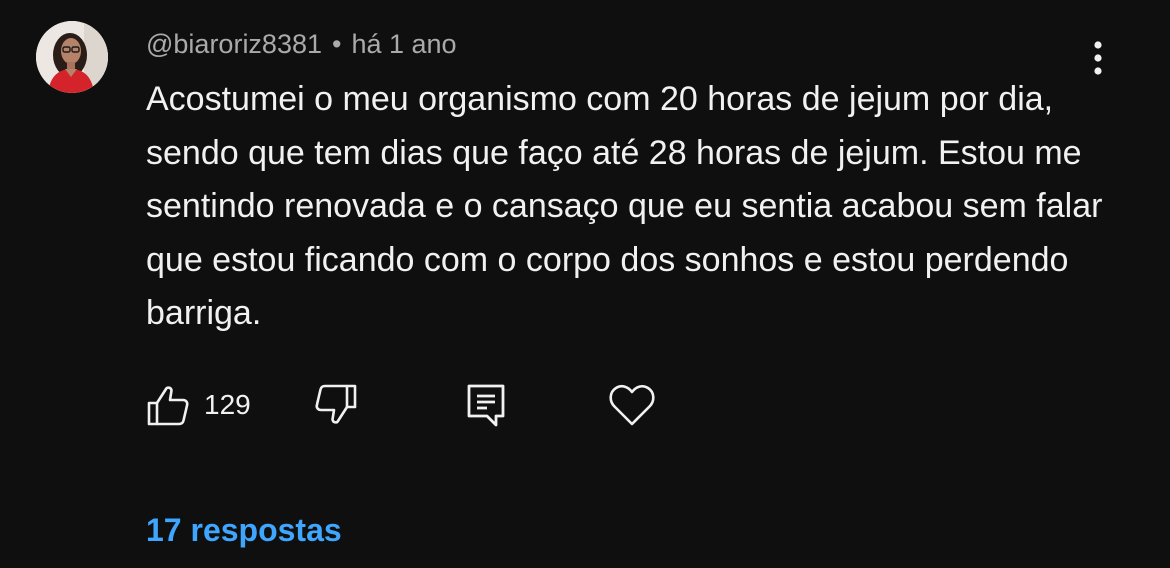  I want to click on avatar, so click(72, 57).